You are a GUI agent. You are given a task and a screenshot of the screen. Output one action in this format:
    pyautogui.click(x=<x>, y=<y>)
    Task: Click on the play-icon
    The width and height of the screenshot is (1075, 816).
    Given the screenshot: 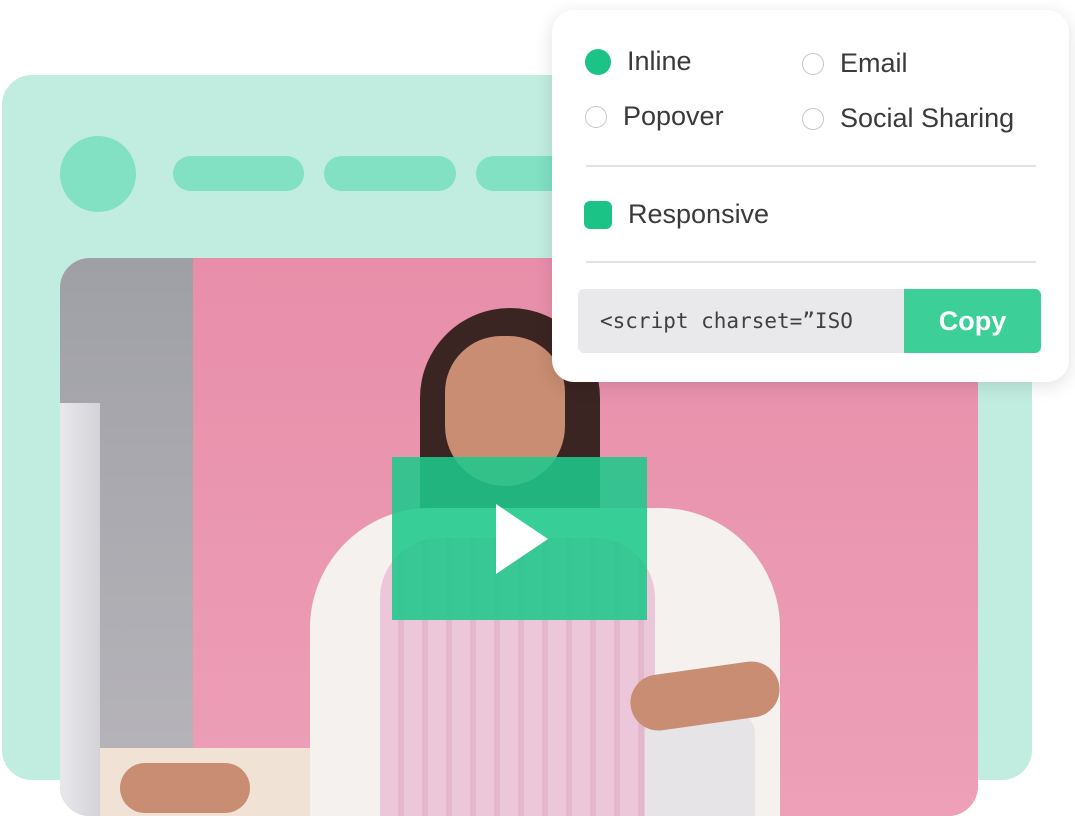 What is the action you would take?
    pyautogui.click(x=522, y=539)
    